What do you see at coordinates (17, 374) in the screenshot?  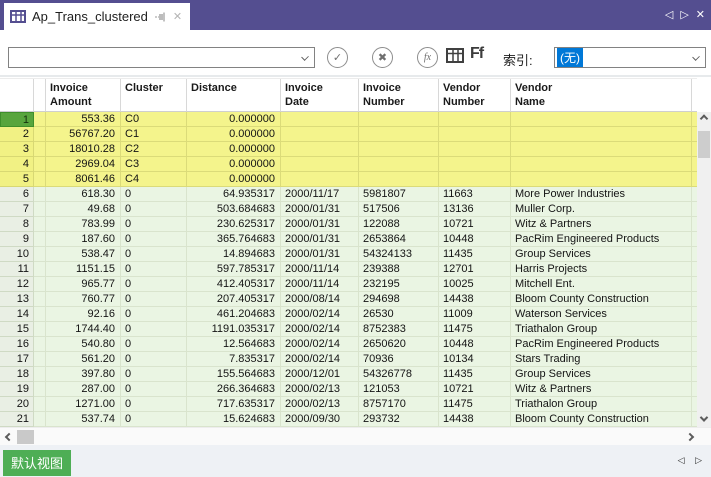 I see `row-number: 18` at bounding box center [17, 374].